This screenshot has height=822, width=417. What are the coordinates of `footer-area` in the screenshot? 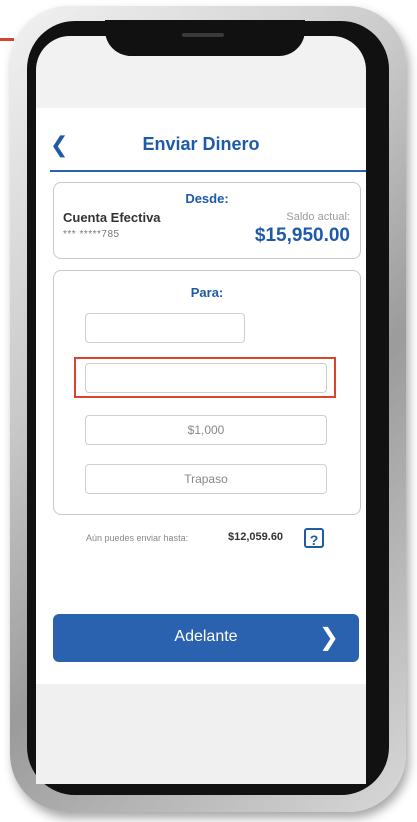 It's located at (201, 734).